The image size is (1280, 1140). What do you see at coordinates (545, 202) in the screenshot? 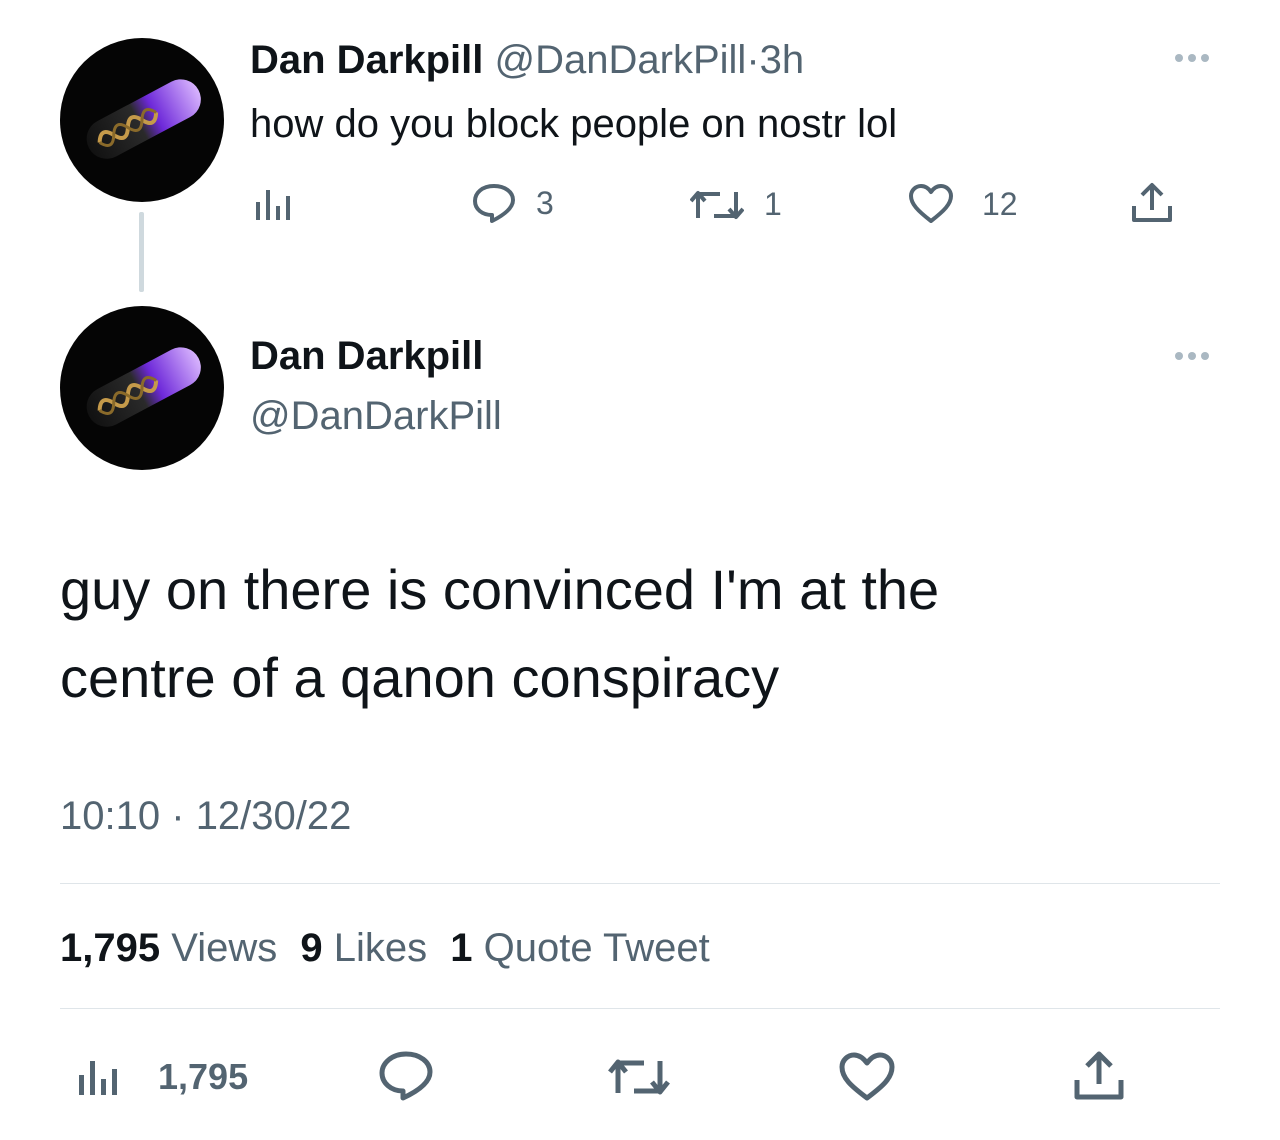
I see `reply-count: 3` at bounding box center [545, 202].